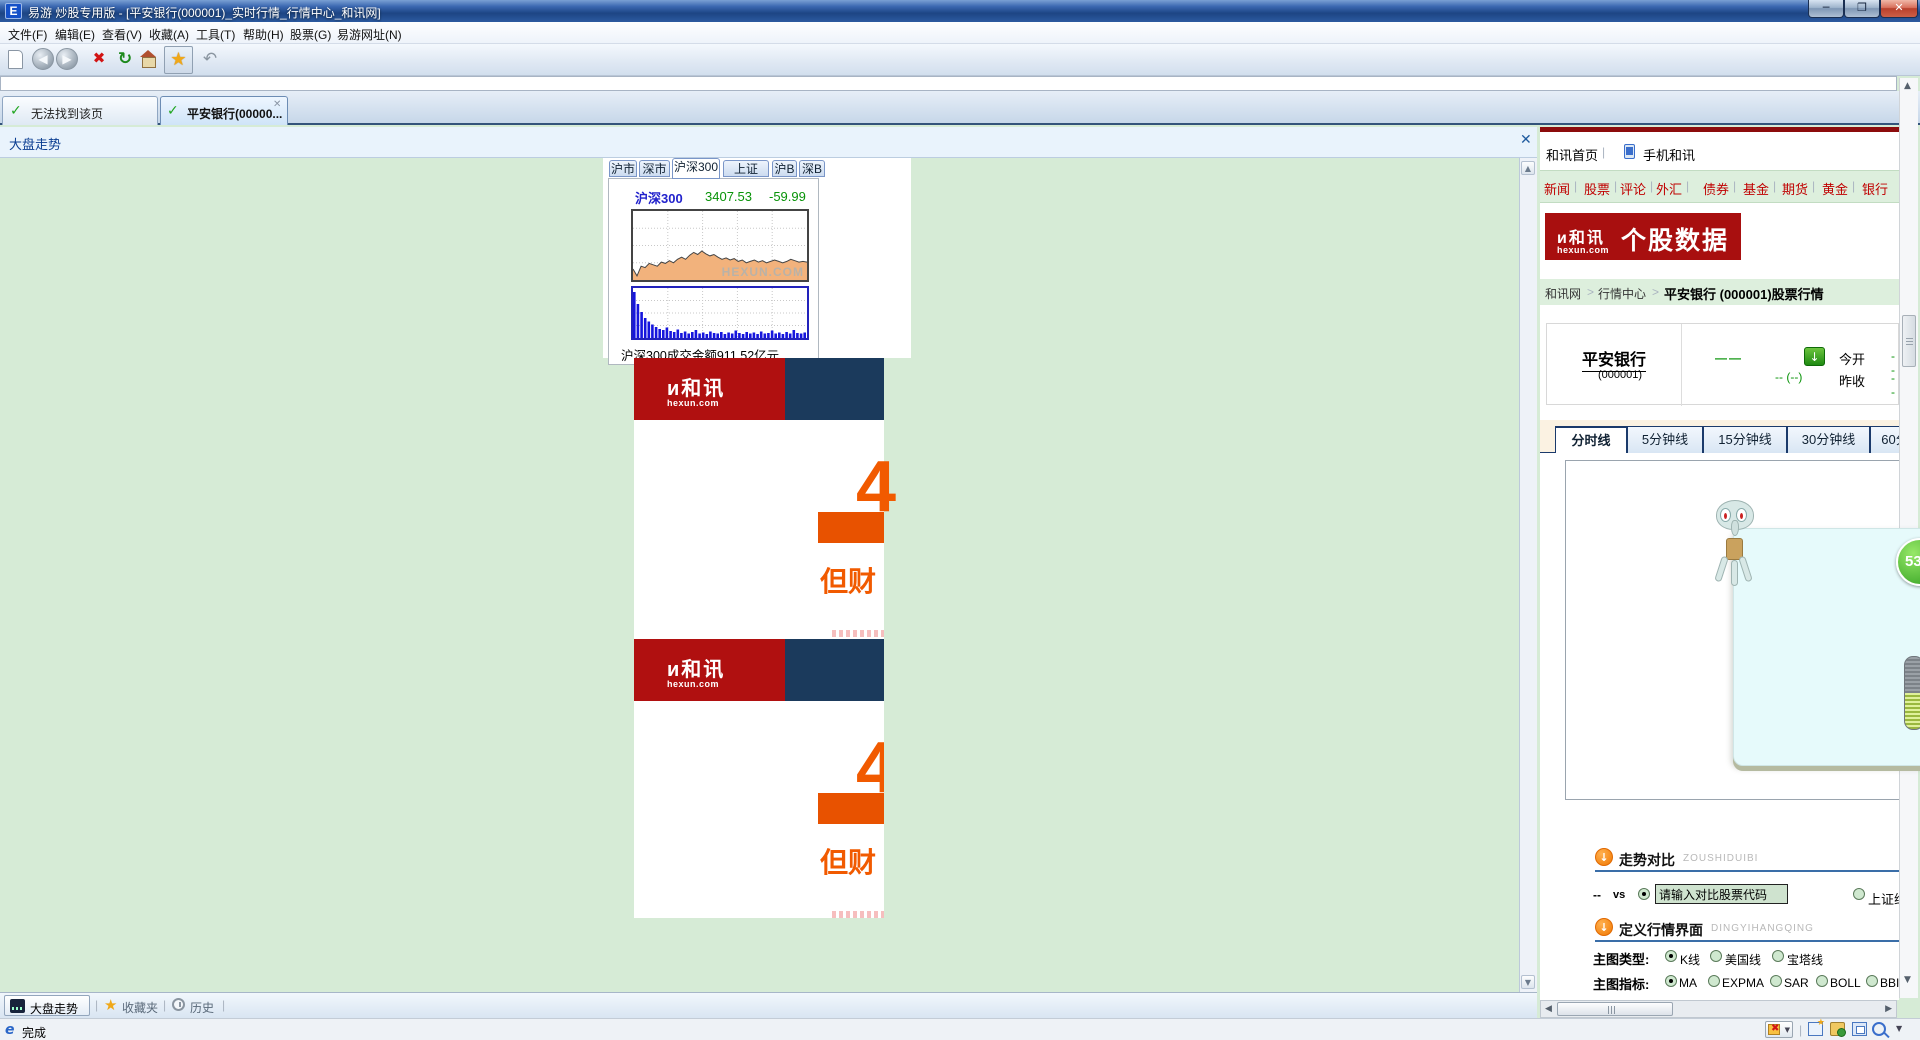 This screenshot has width=1920, height=1040. Describe the element at coordinates (15, 59) in the screenshot. I see `new-page-icon` at that location.